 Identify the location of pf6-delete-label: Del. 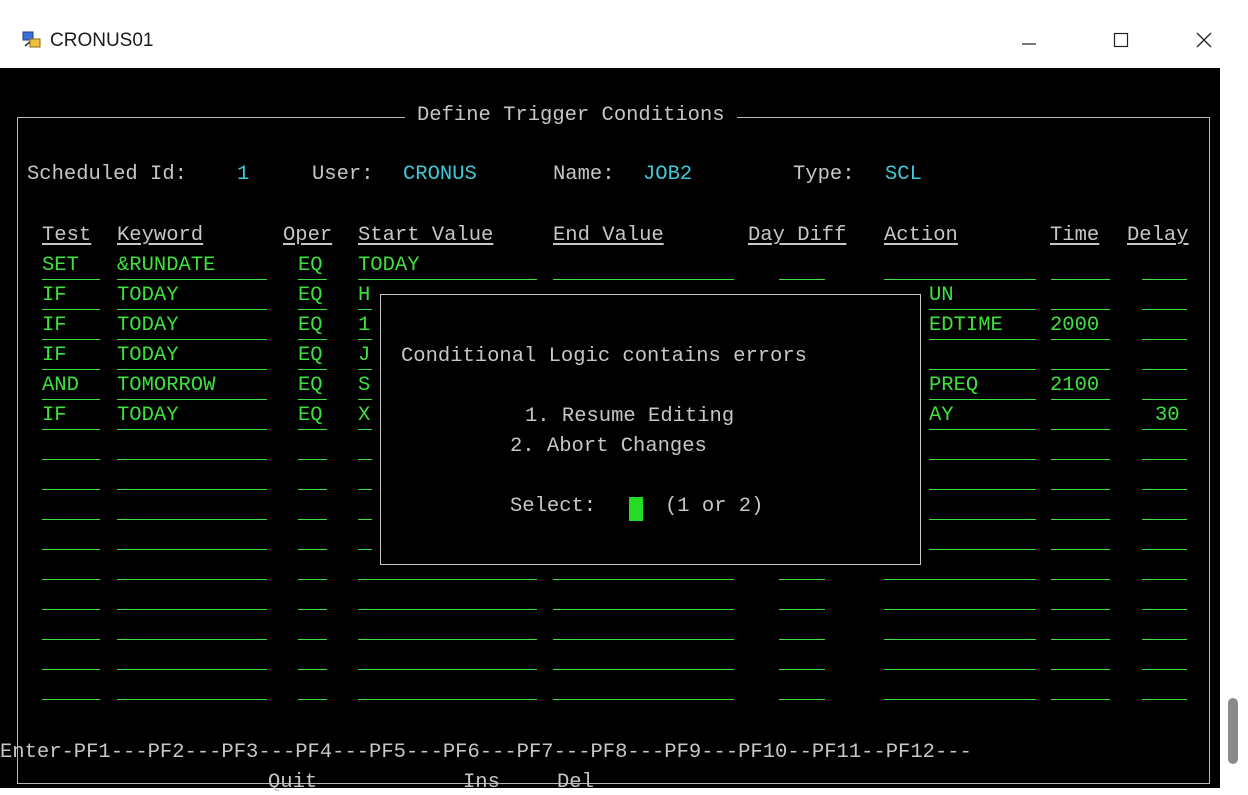
(575, 783).